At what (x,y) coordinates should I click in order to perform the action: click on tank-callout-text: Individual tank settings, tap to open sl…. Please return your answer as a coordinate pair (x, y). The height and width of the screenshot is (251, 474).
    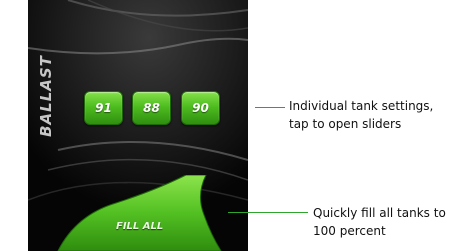
    Looking at the image, I should click on (361, 115).